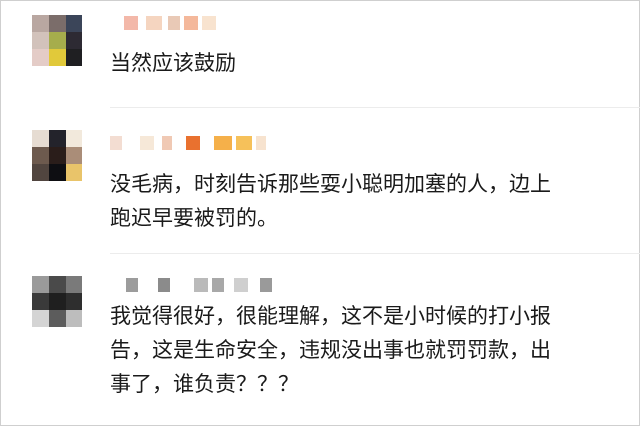 The width and height of the screenshot is (640, 426). I want to click on comment-text: 当然应该鼓励, so click(173, 63).